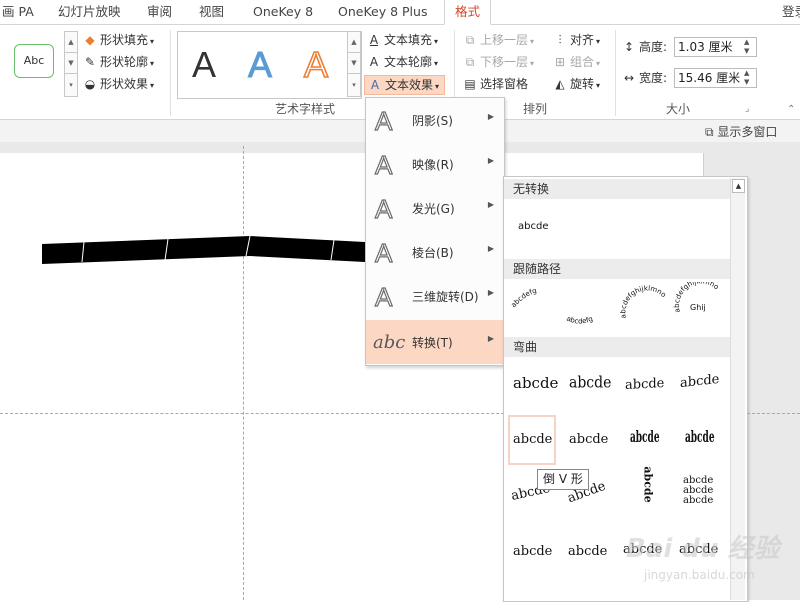  Describe the element at coordinates (259, 65) in the screenshot. I see `wordart-style-blue: A` at that location.